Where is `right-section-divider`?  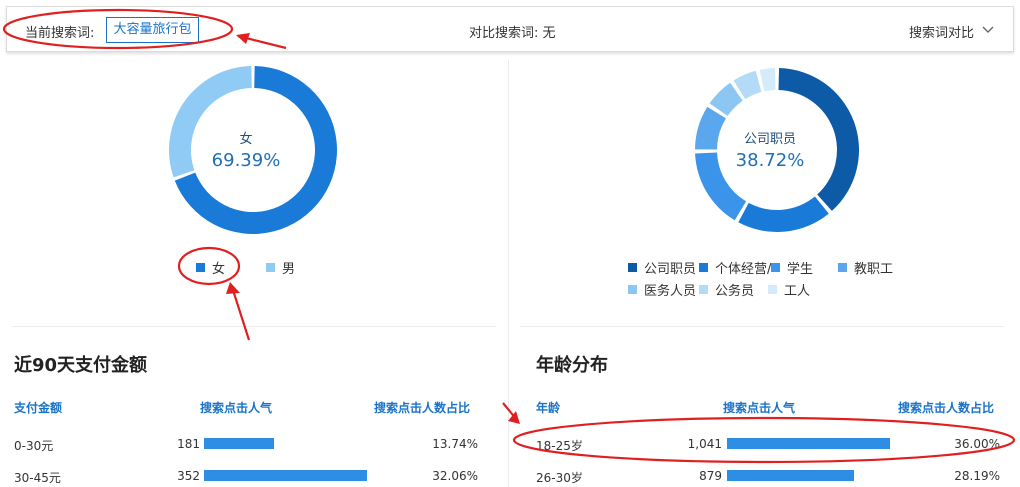
right-section-divider is located at coordinates (762, 326).